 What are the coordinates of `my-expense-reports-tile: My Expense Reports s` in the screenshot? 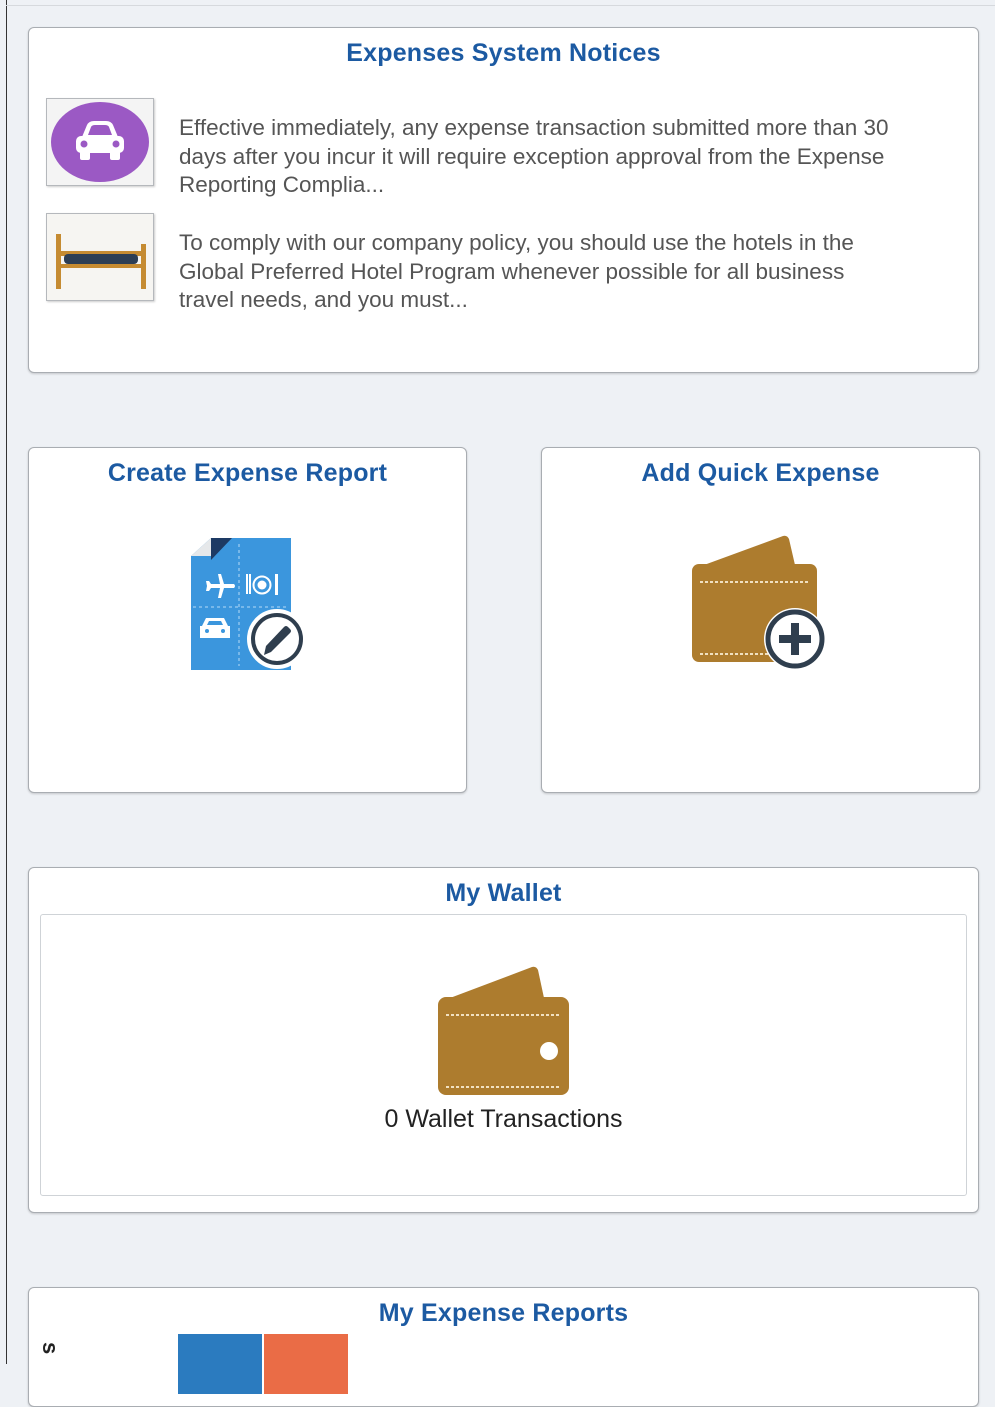 It's located at (503, 1347).